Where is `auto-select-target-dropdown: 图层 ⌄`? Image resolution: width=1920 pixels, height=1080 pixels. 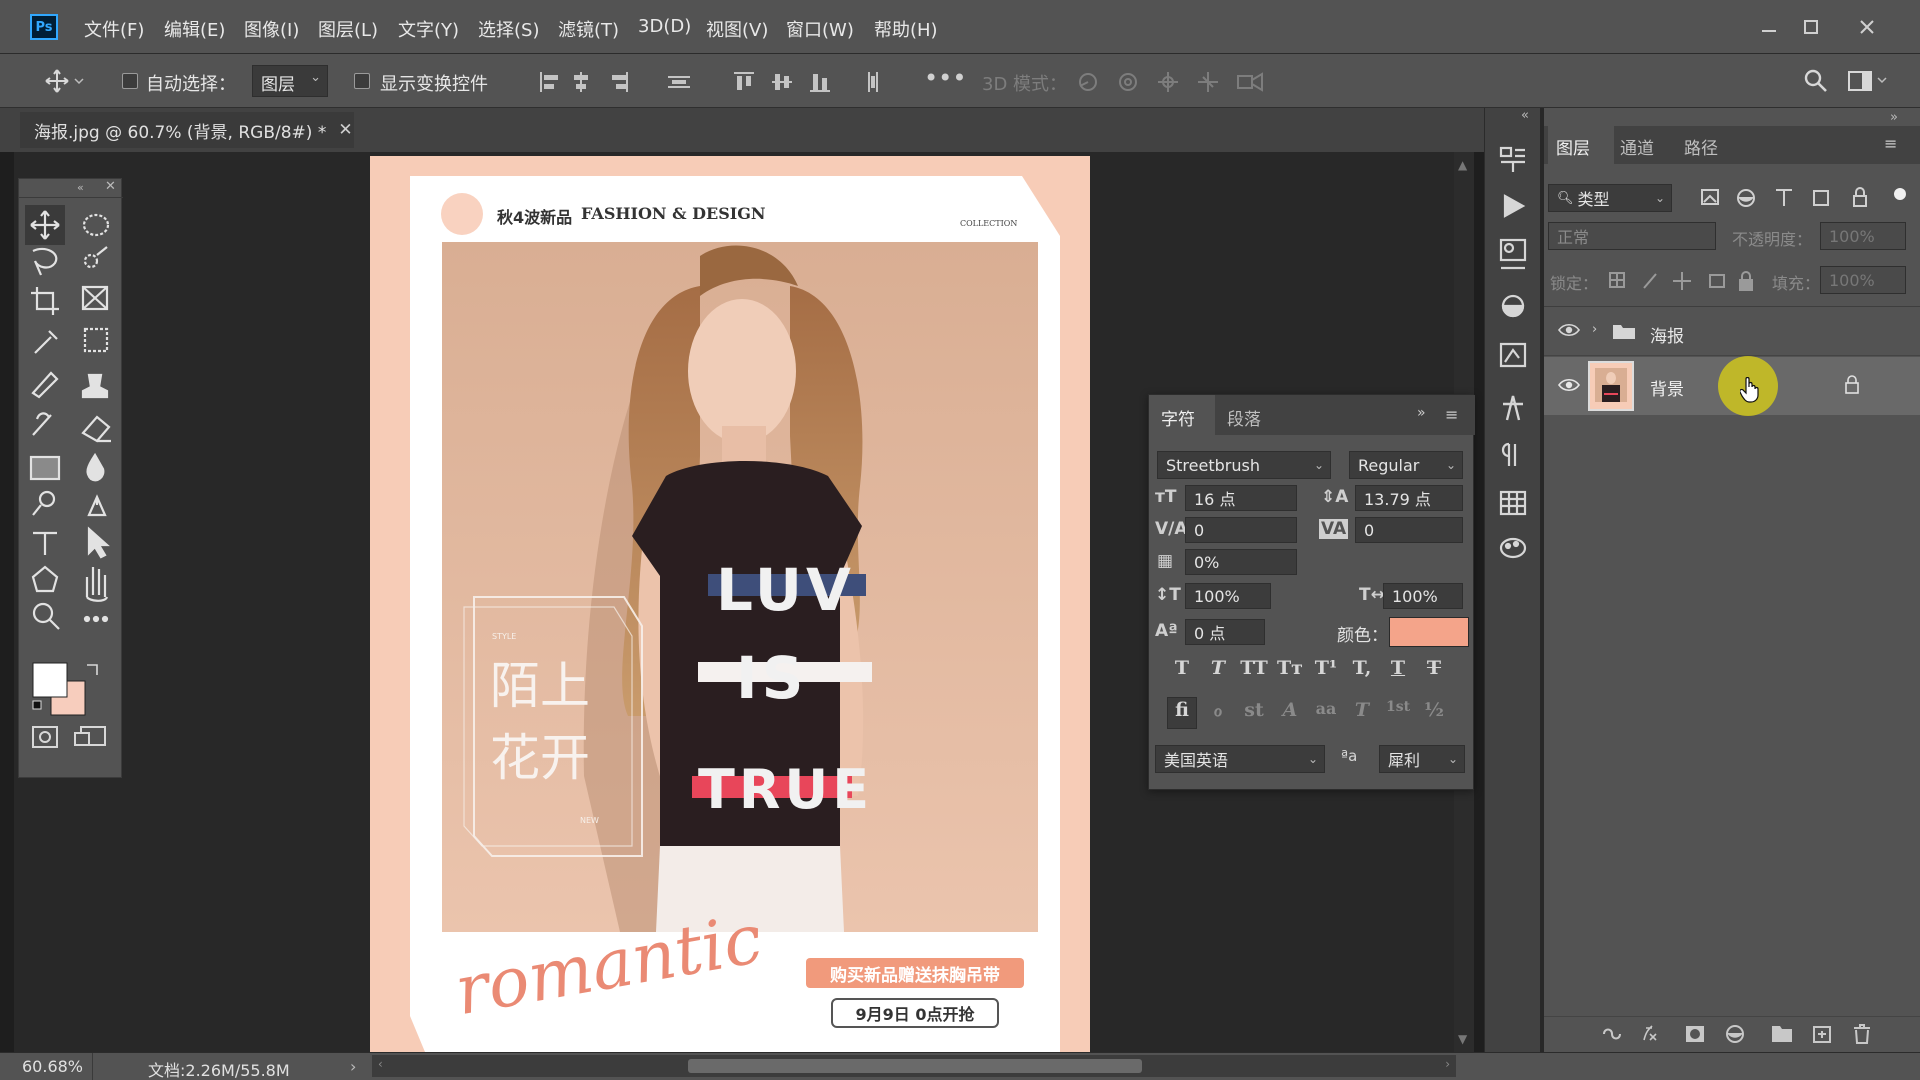
auto-select-target-dropdown: 图层 ⌄ is located at coordinates (290, 81).